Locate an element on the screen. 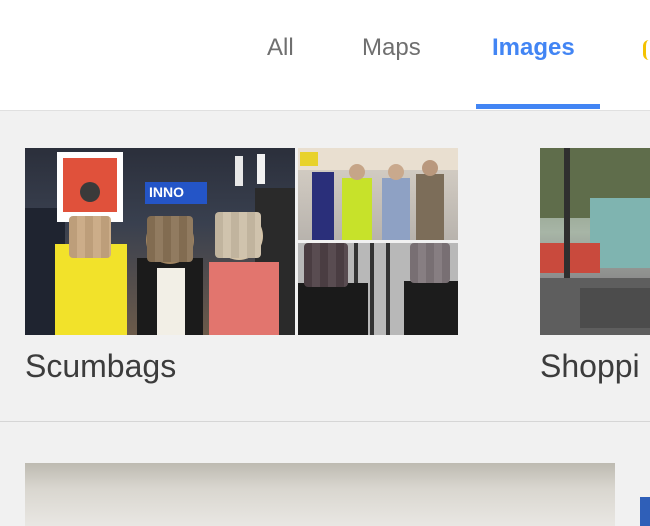 This screenshot has width=650, height=526. collage-image-men is located at coordinates (378, 289).